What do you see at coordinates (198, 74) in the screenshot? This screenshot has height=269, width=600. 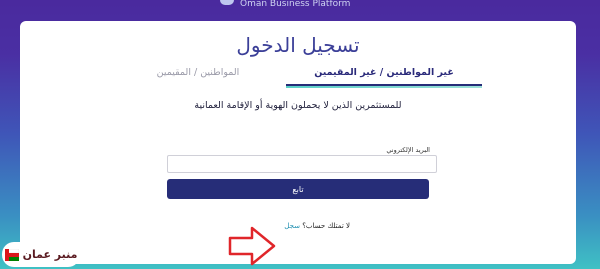 I see `tab-citizens: المواطنين / المقيمين` at bounding box center [198, 74].